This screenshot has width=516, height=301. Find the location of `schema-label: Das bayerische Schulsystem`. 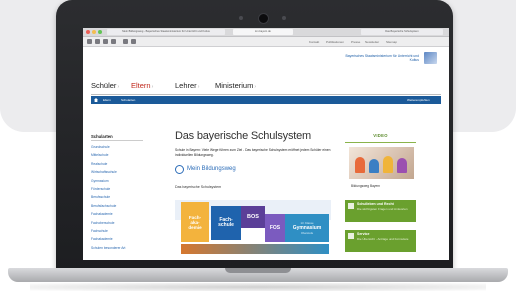

schema-label: Das bayerische Schulsystem is located at coordinates (198, 187).